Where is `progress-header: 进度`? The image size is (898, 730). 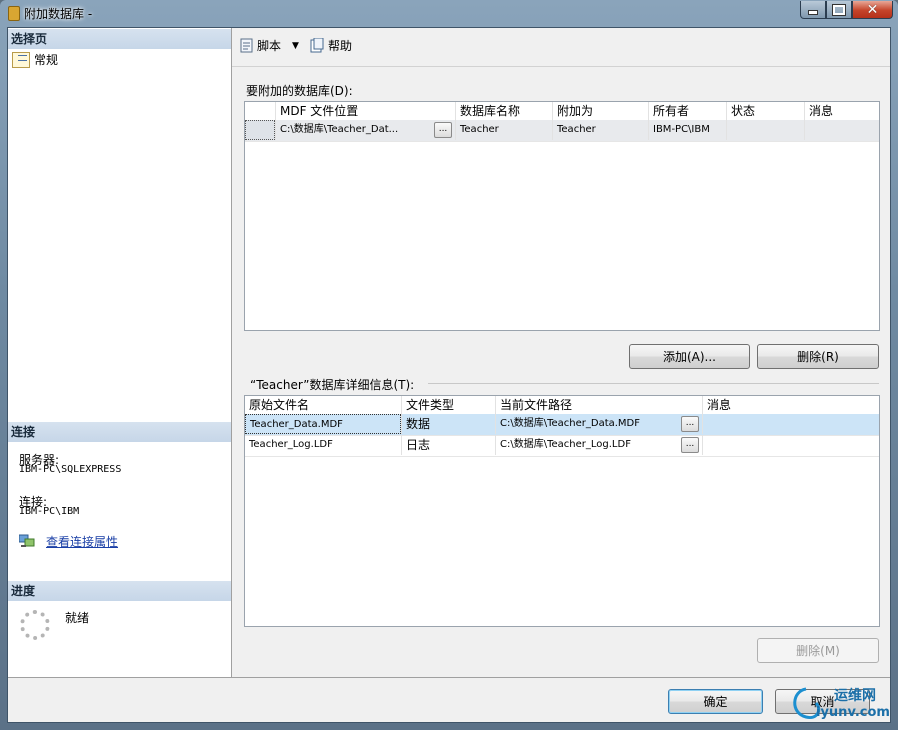
progress-header: 进度 is located at coordinates (119, 591).